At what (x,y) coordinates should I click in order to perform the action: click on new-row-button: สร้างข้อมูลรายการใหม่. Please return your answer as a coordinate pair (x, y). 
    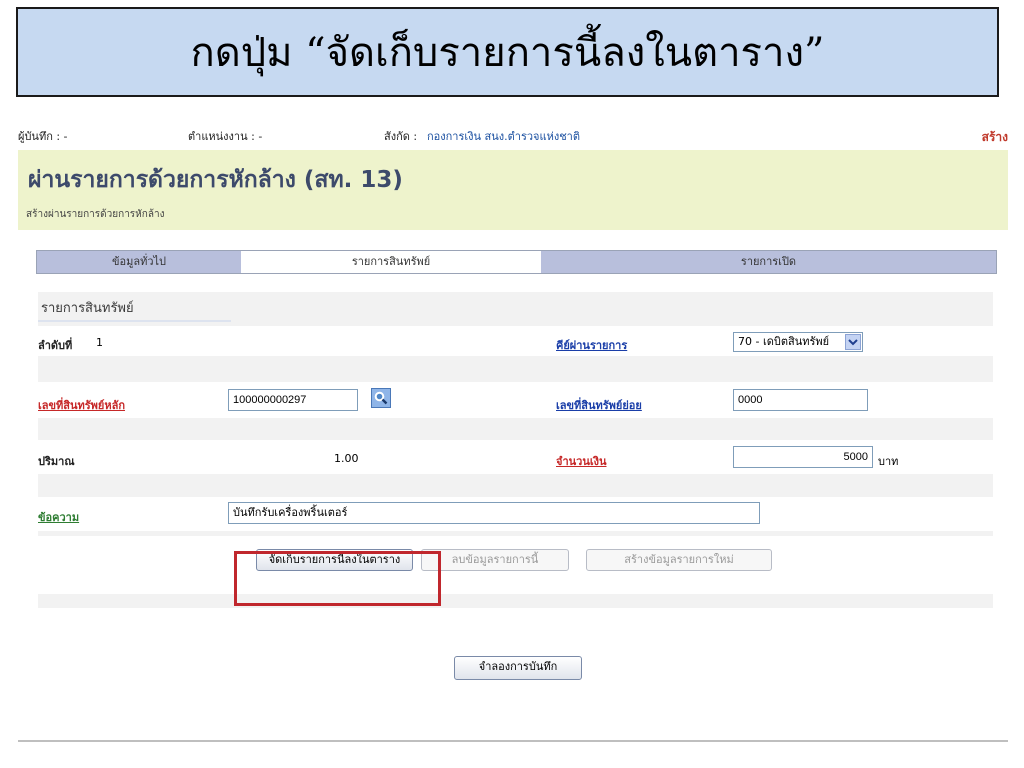
    Looking at the image, I should click on (679, 560).